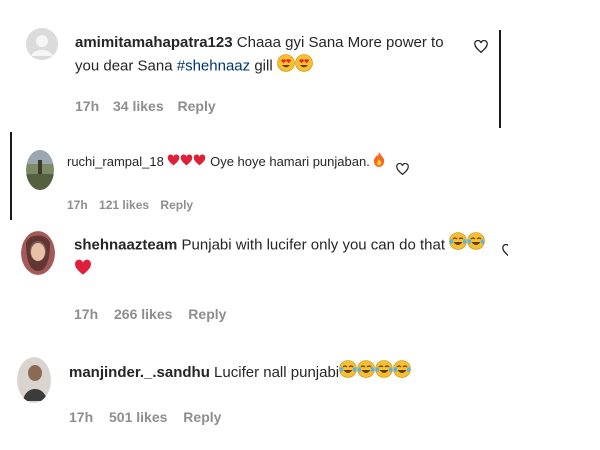 The width and height of the screenshot is (600, 450). I want to click on comment-username: shehnaazteam, so click(125, 244).